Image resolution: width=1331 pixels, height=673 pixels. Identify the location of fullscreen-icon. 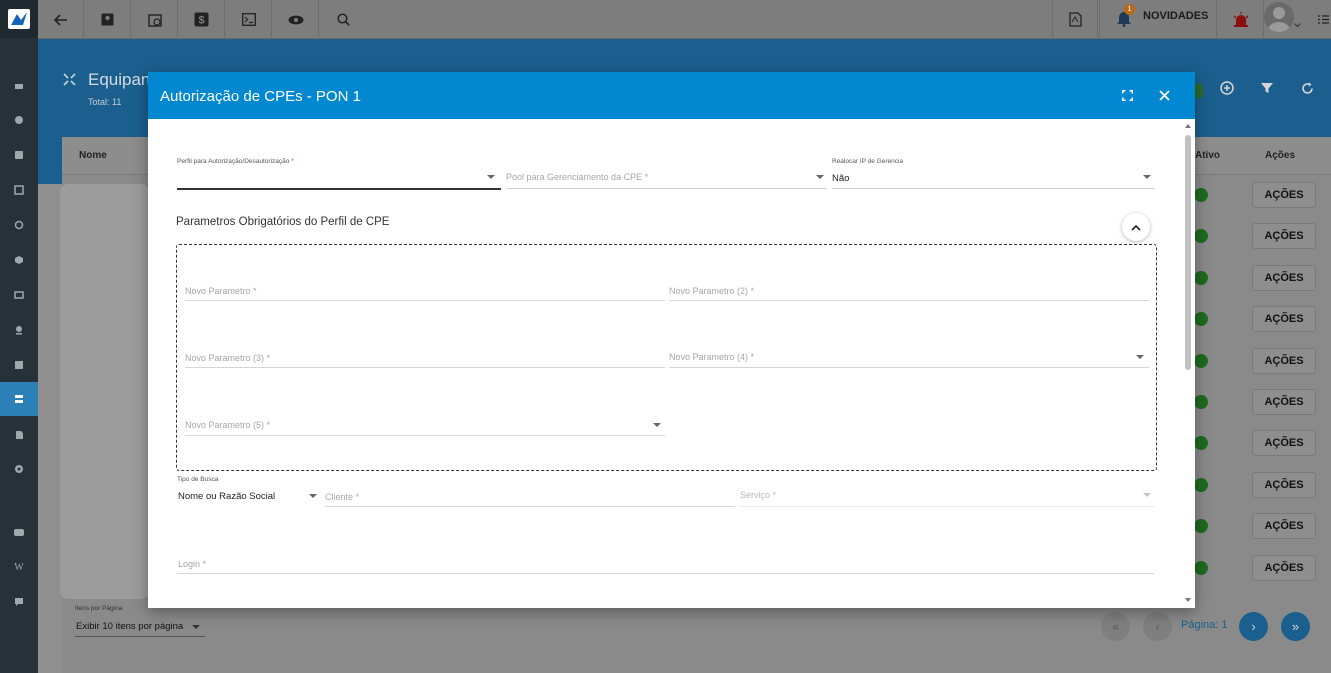
(1127, 95).